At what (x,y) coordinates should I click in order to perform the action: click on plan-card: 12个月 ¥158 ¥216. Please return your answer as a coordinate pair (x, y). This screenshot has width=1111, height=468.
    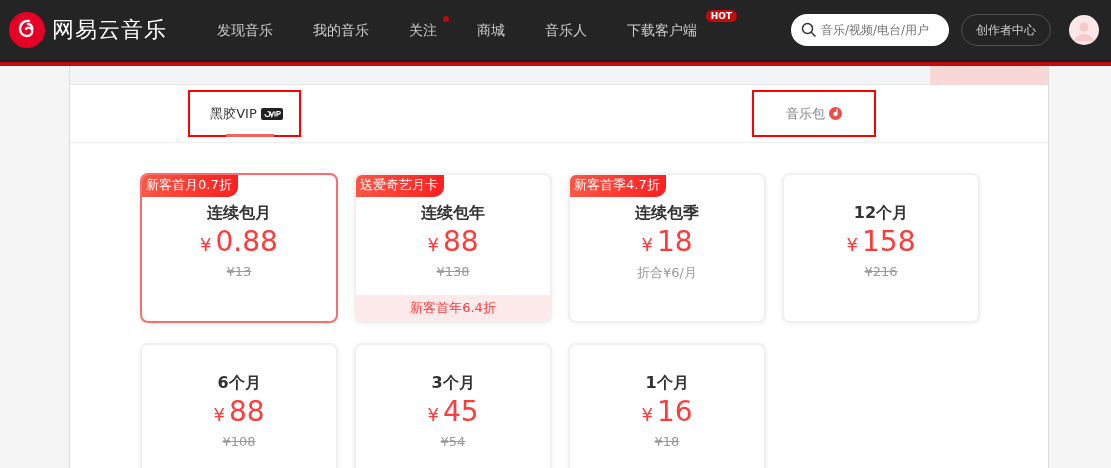
    Looking at the image, I should click on (881, 248).